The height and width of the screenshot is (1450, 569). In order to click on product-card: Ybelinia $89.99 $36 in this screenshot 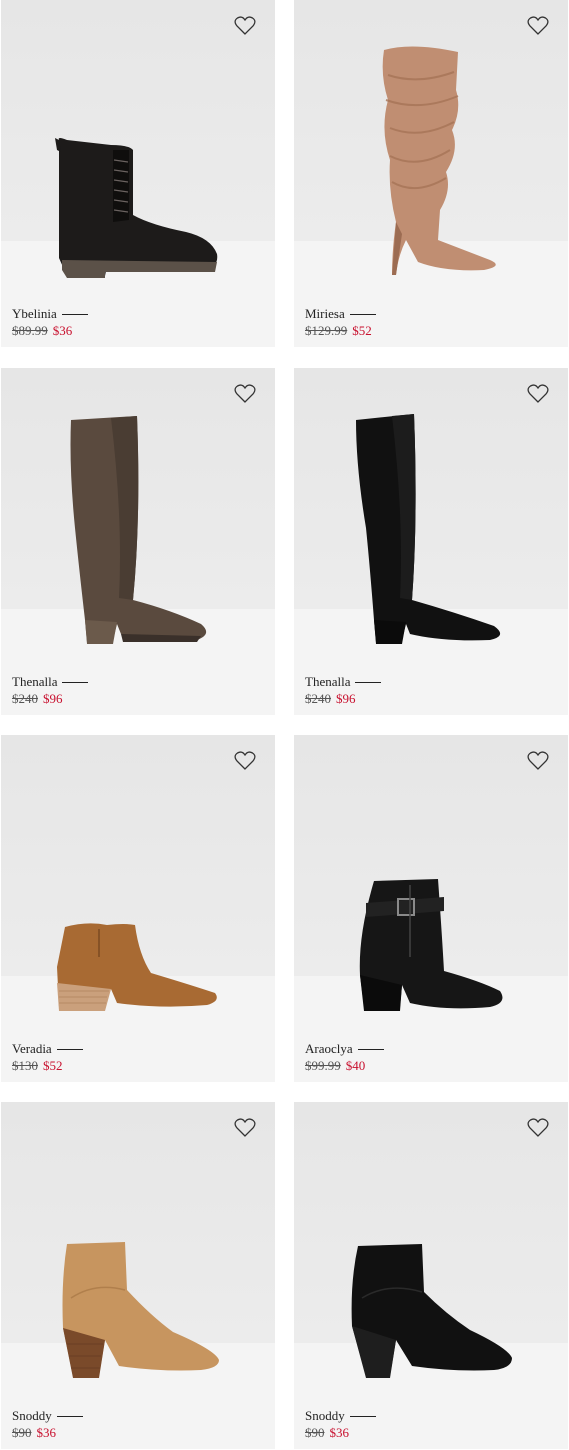, I will do `click(138, 173)`.